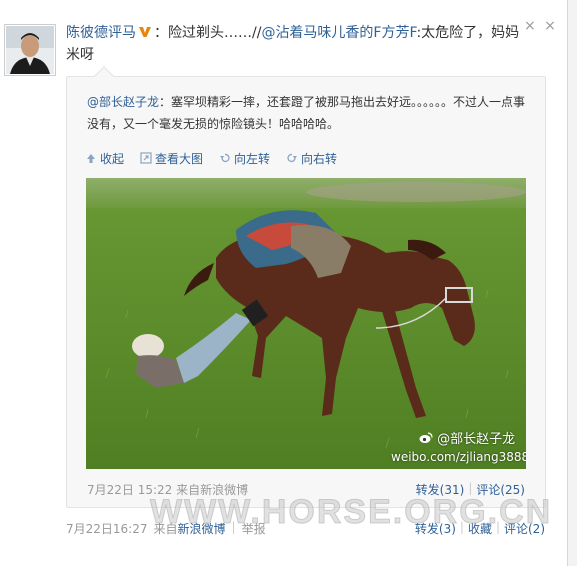 Image resolution: width=577 pixels, height=566 pixels. What do you see at coordinates (292, 158) in the screenshot?
I see `rotate-right-icon` at bounding box center [292, 158].